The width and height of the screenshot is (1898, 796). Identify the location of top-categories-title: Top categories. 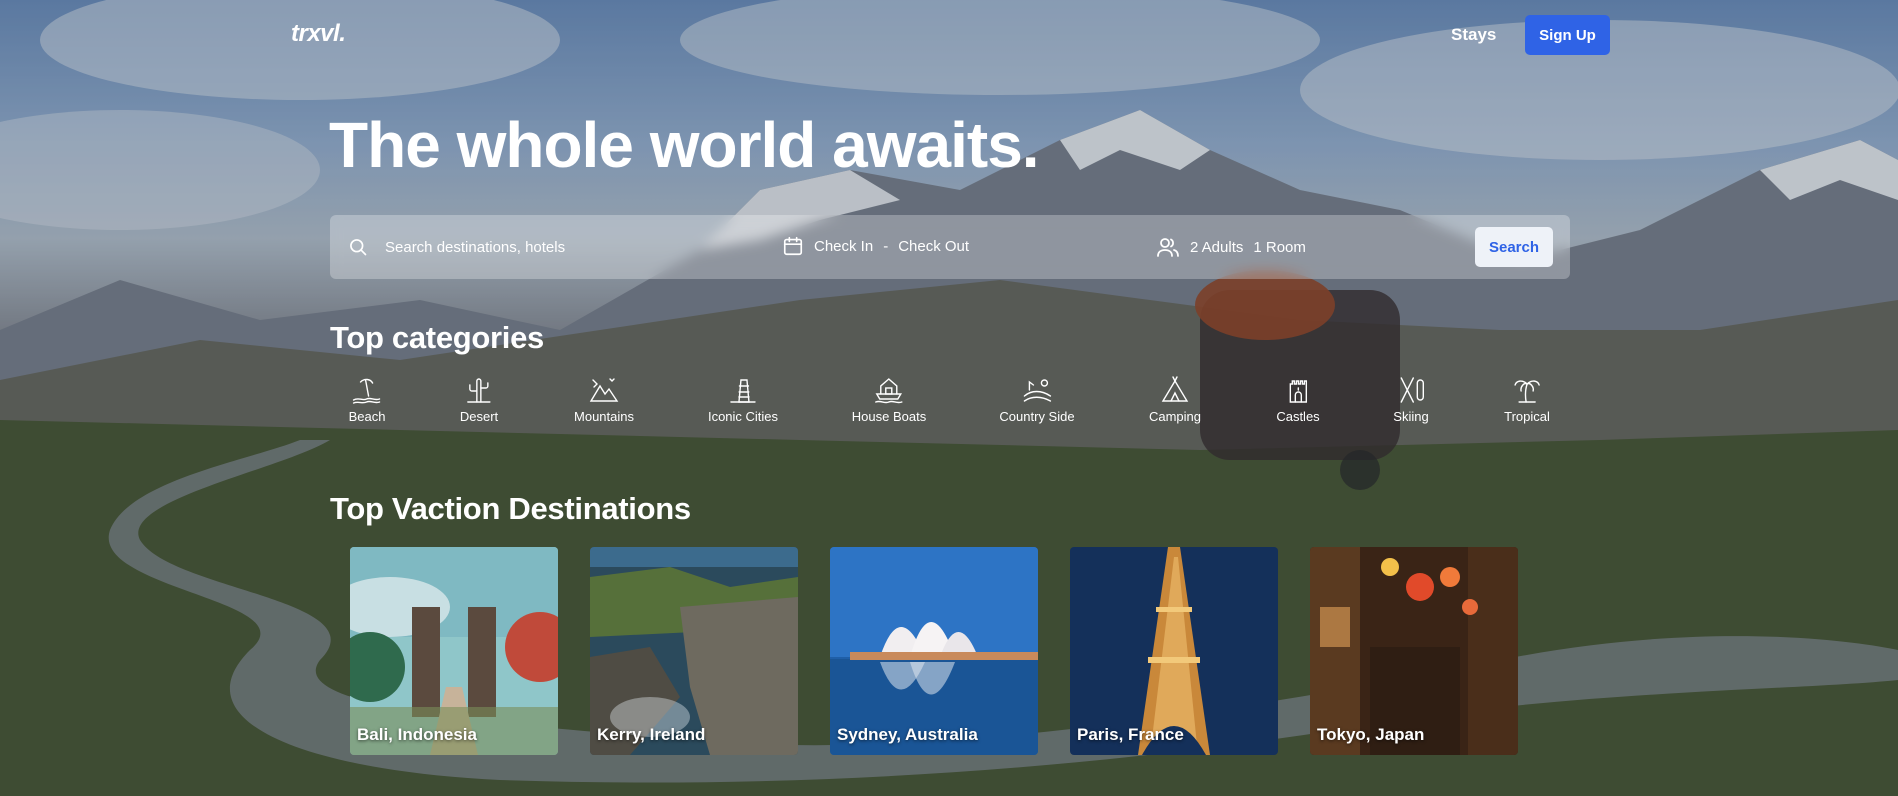
(437, 337).